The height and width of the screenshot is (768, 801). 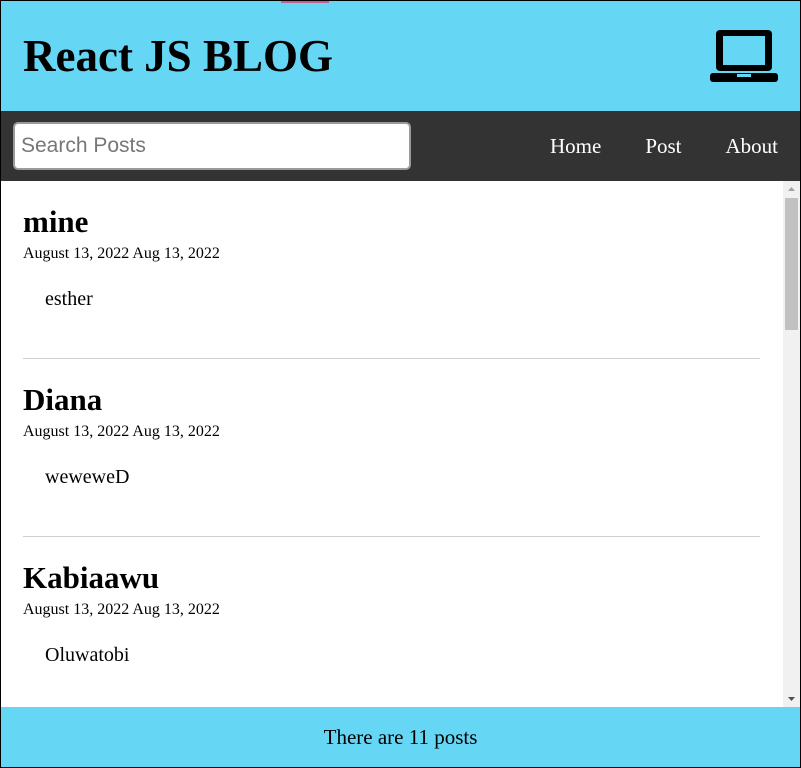 What do you see at coordinates (305, 2) in the screenshot?
I see `top-accent-line` at bounding box center [305, 2].